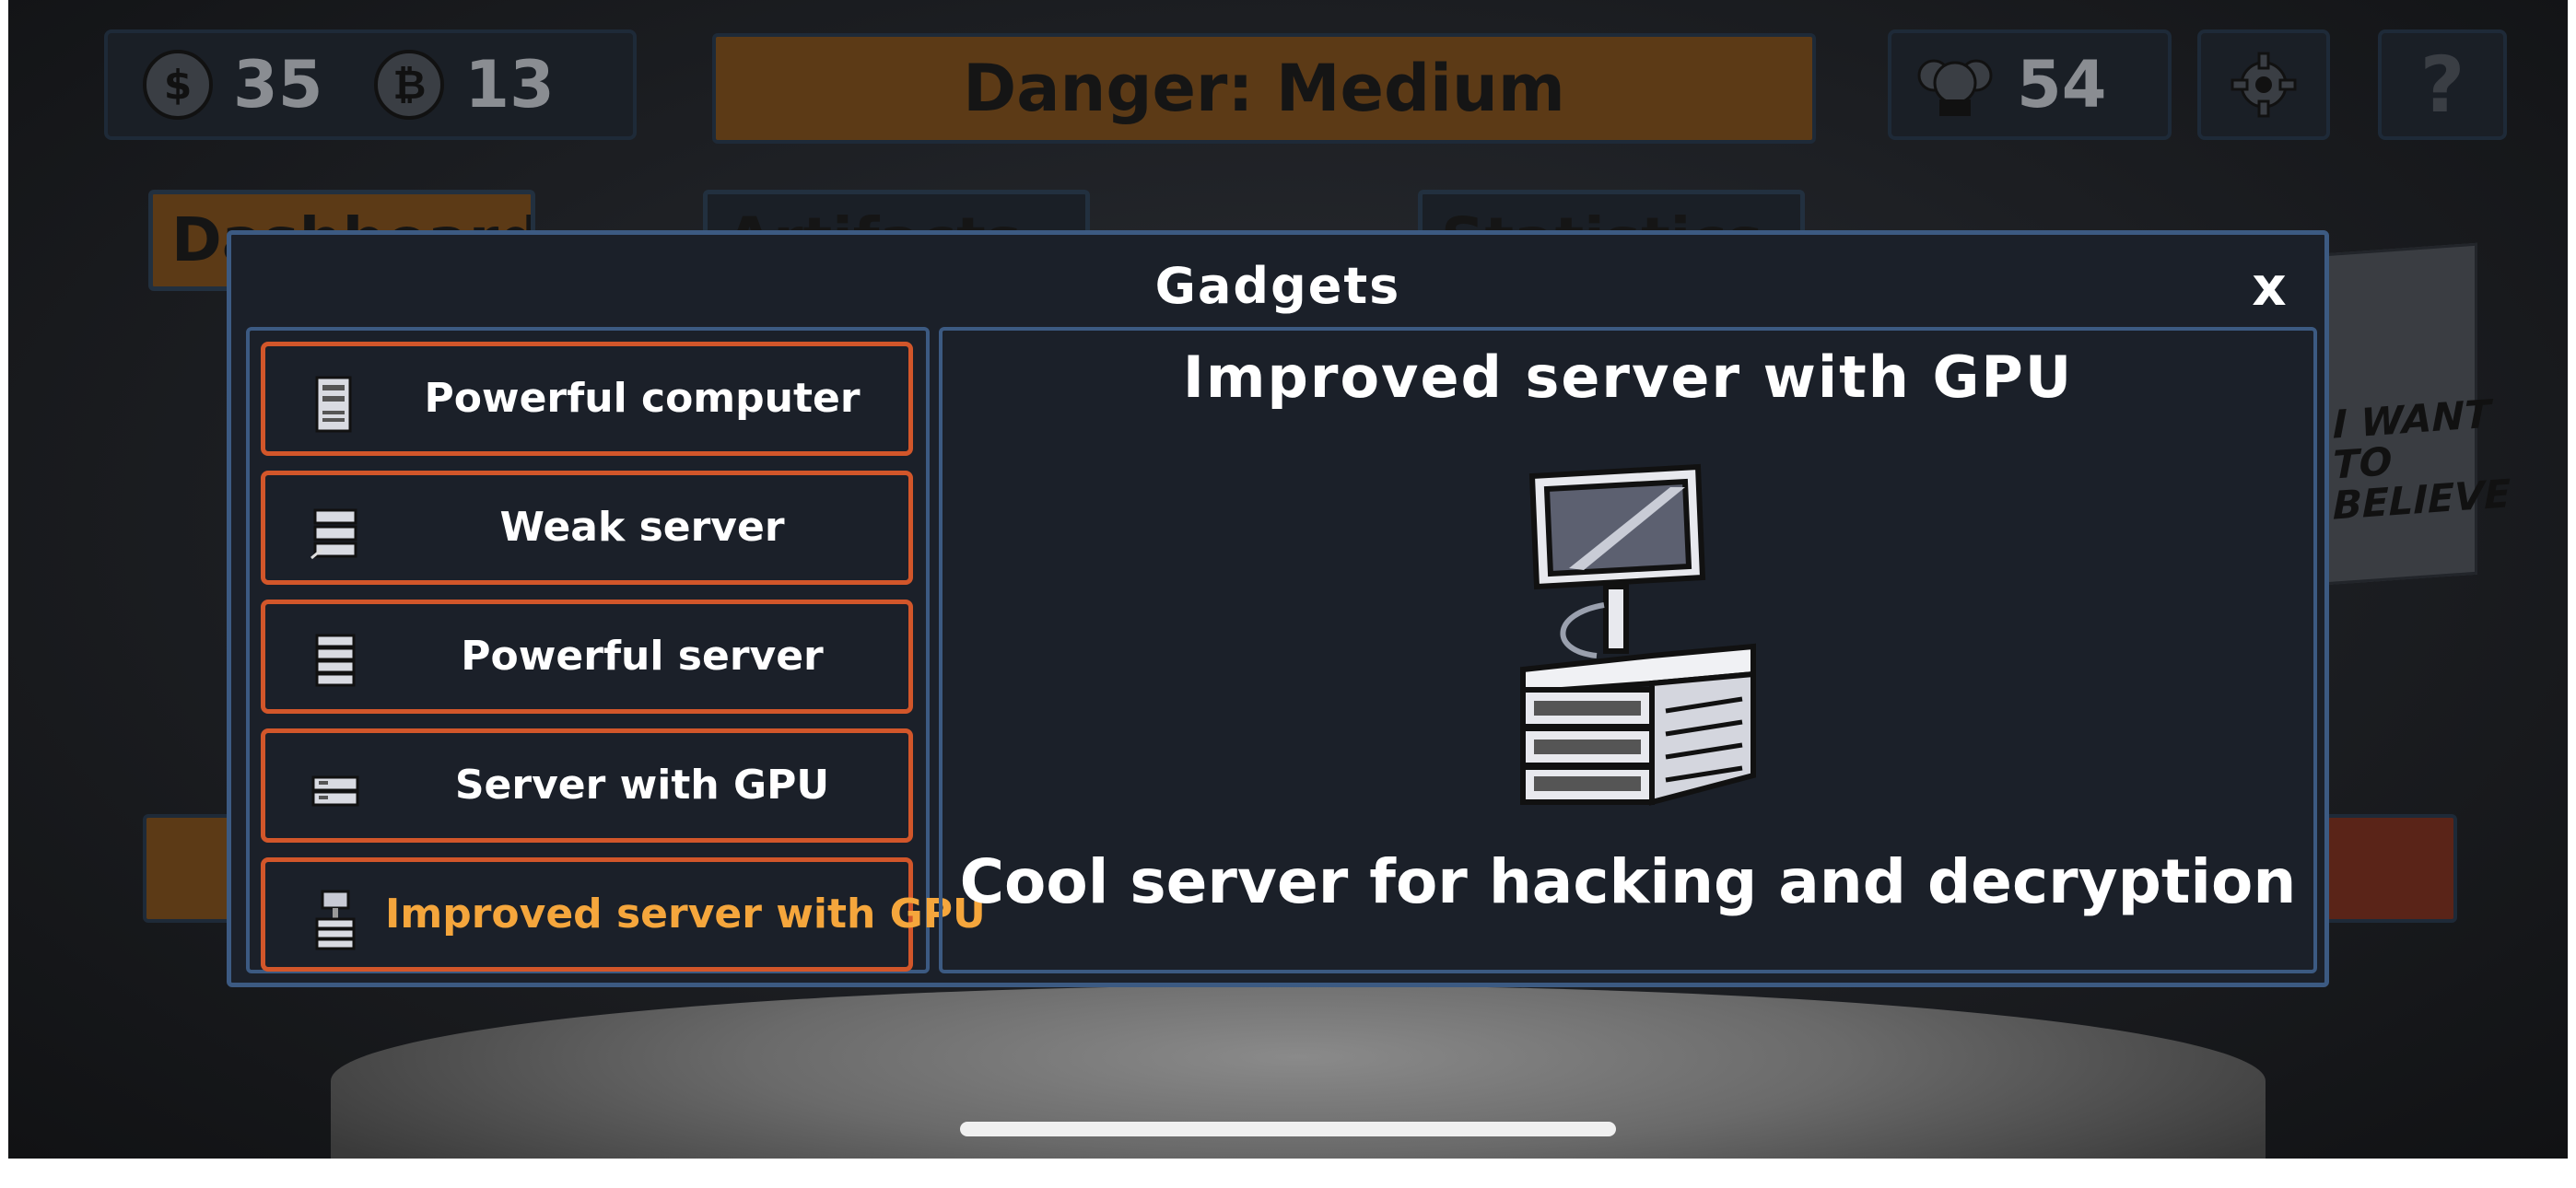 The width and height of the screenshot is (2576, 1188). I want to click on background-button-right, so click(2389, 869).